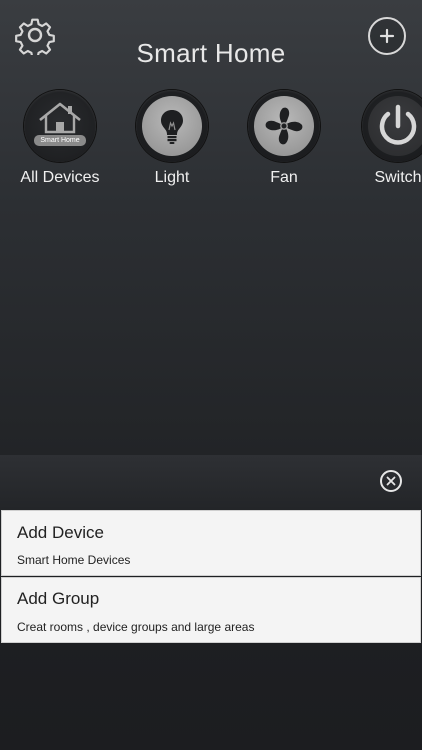 The width and height of the screenshot is (422, 750). Describe the element at coordinates (398, 124) in the screenshot. I see `power-icon` at that location.